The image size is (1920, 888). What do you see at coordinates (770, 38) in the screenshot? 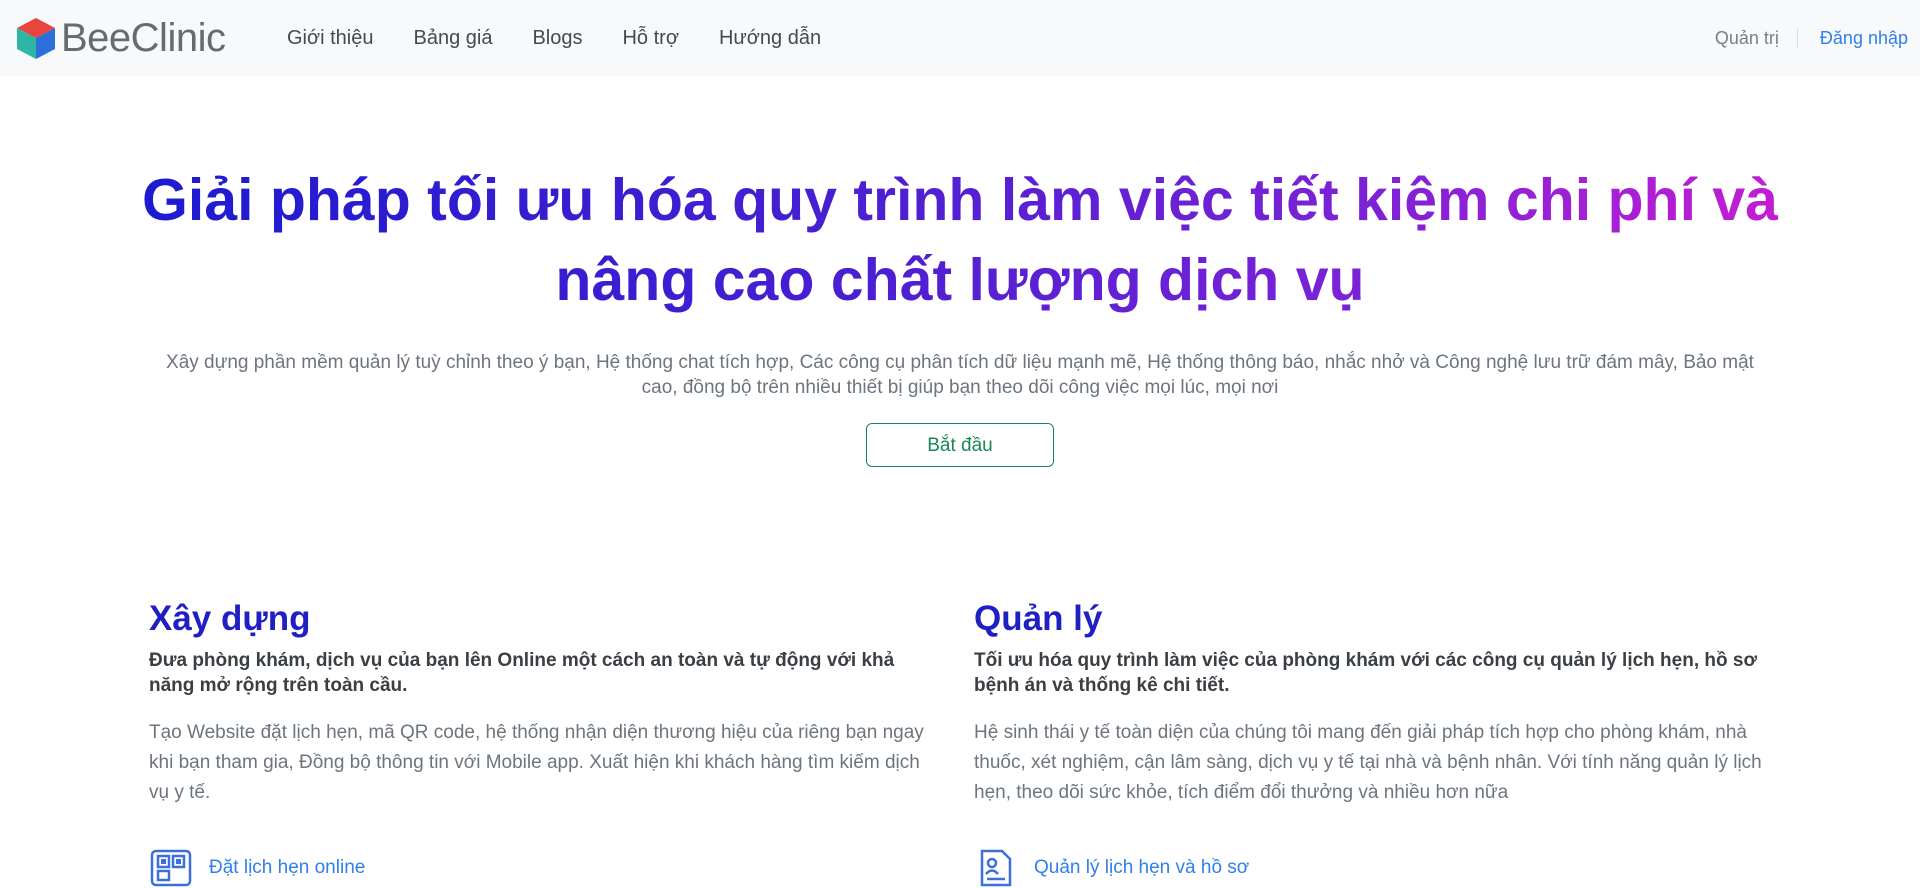
I see `nav-link-guide: Hướng dẫn` at bounding box center [770, 38].